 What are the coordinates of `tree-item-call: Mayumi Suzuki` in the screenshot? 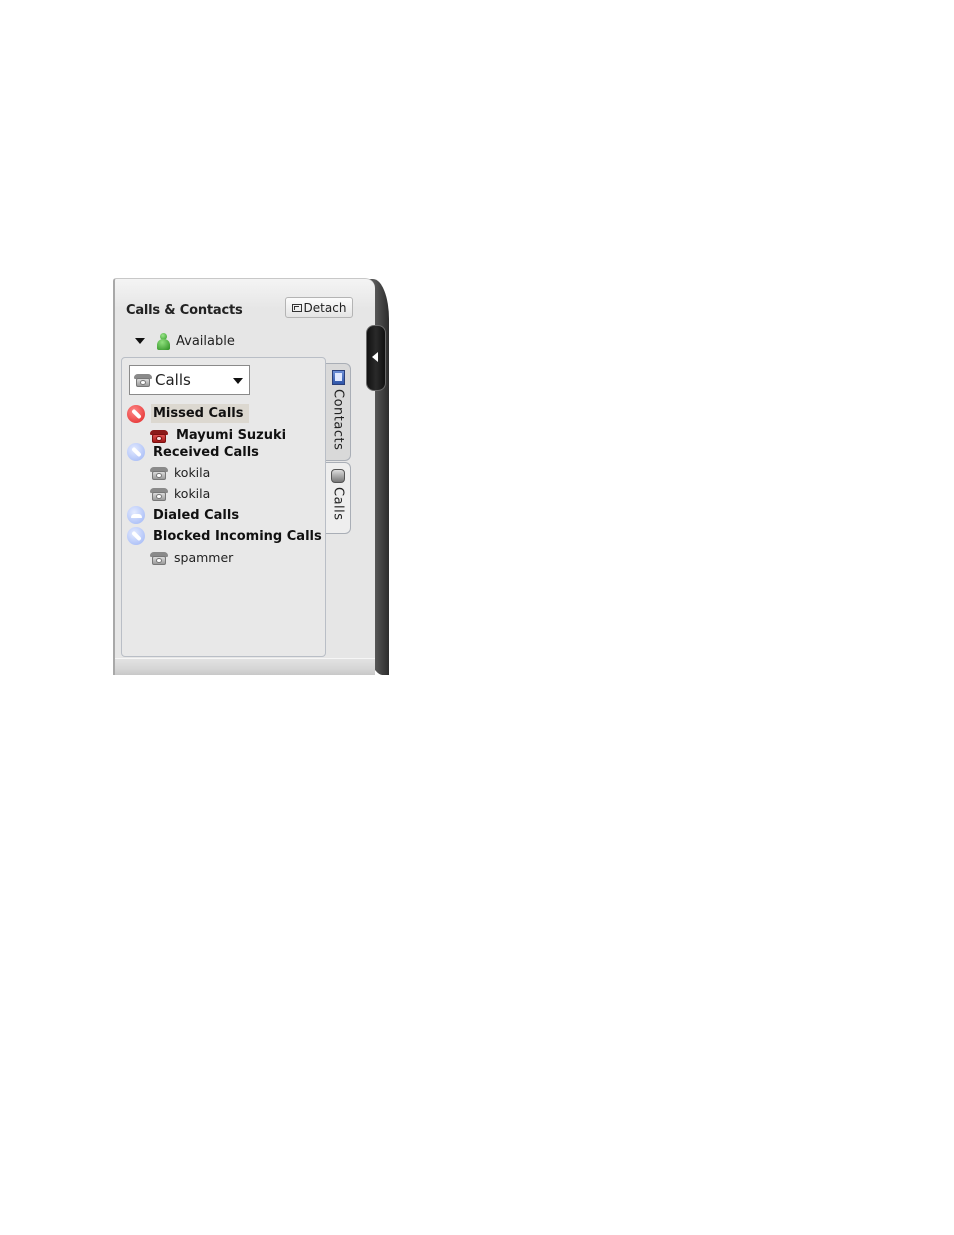 It's located at (219, 435).